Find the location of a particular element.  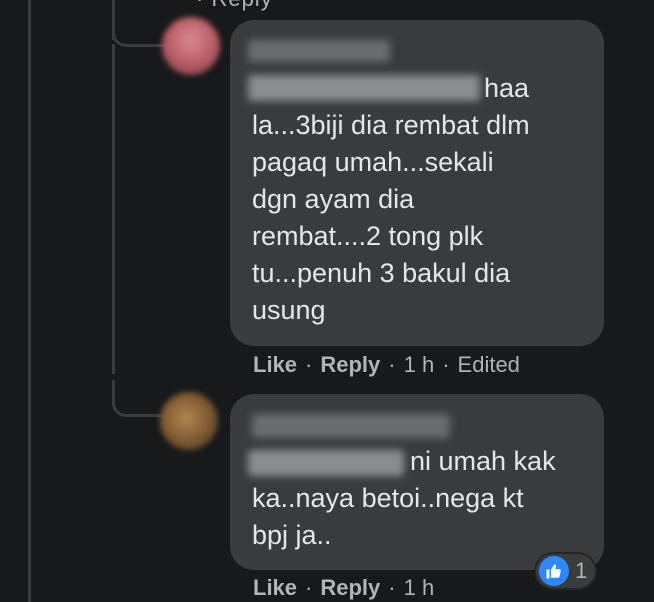

edited-label: Edited is located at coordinates (489, 365).